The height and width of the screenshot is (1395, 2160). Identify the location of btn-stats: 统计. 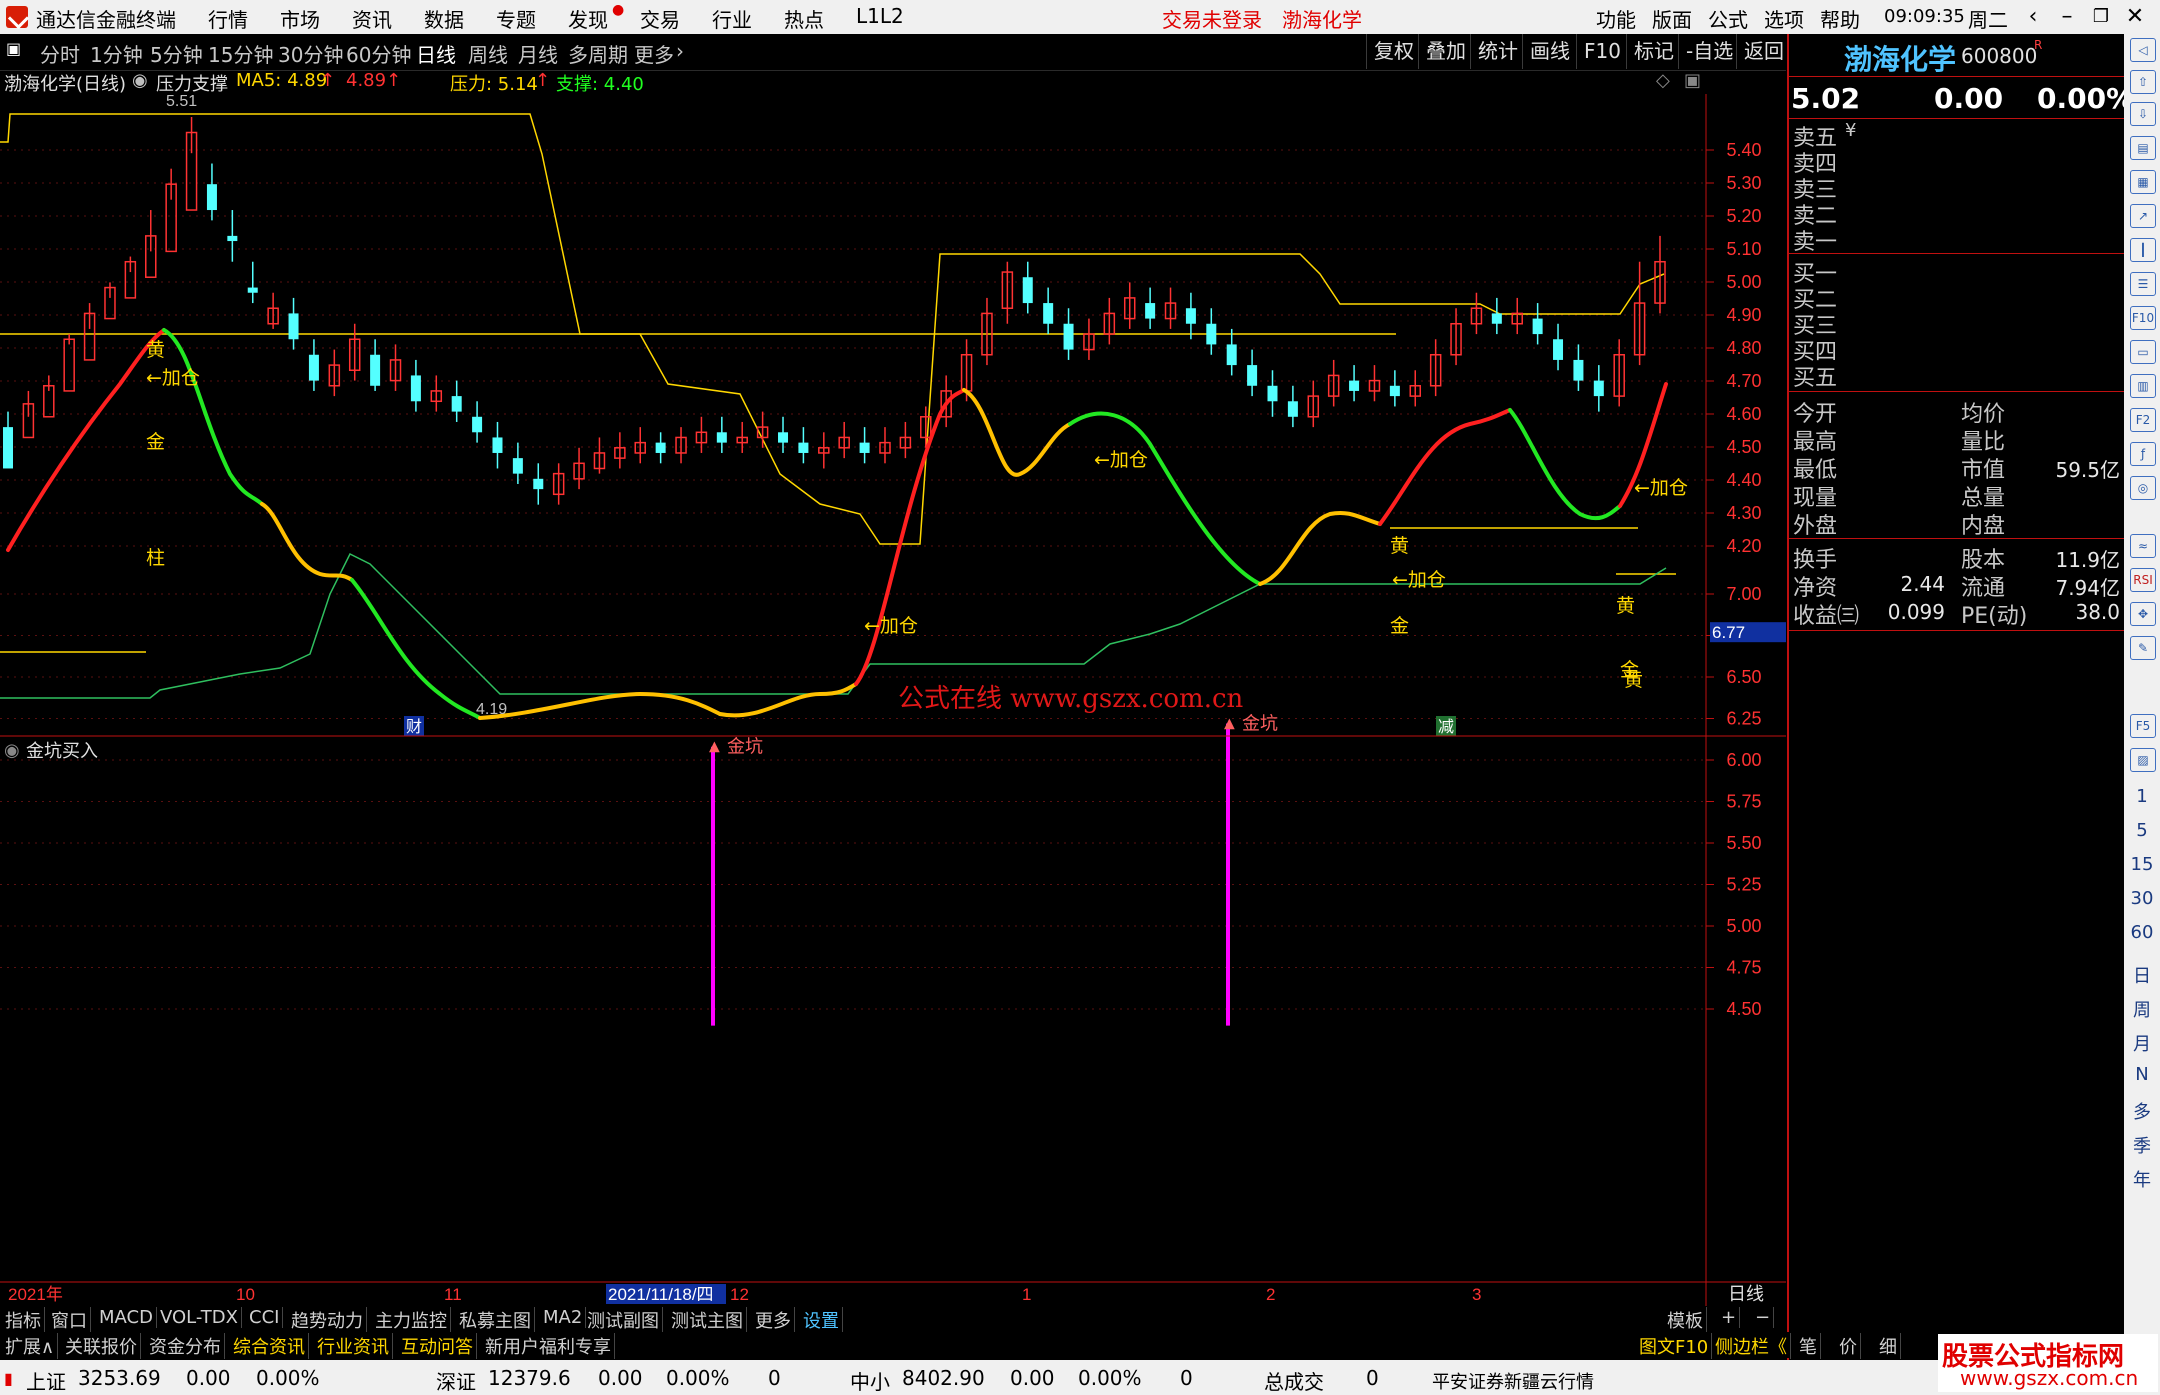
(1497, 51).